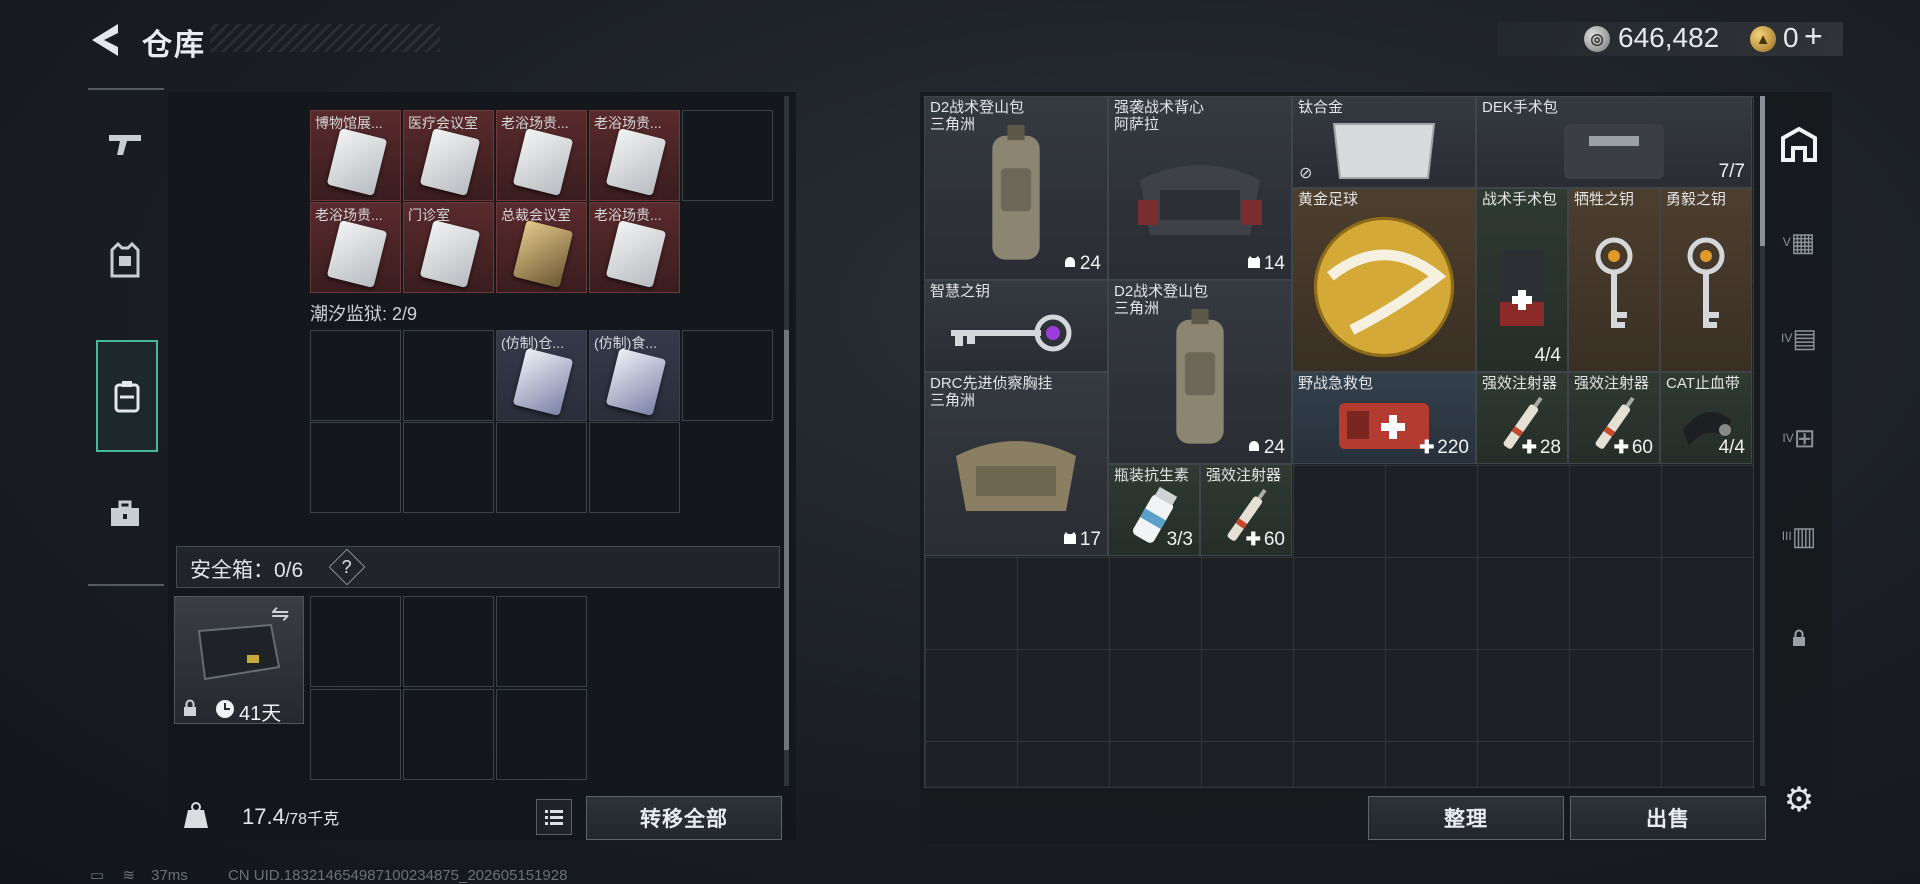 The image size is (1920, 884). What do you see at coordinates (1696, 199) in the screenshot?
I see `item-name: 勇毅之钥` at bounding box center [1696, 199].